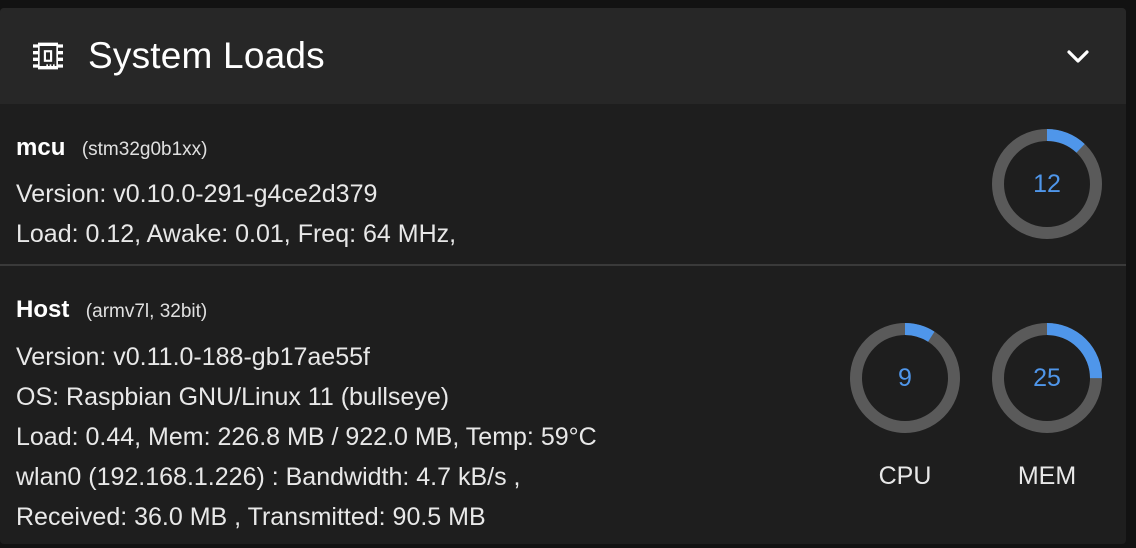  I want to click on panel-title: System Loads, so click(206, 55).